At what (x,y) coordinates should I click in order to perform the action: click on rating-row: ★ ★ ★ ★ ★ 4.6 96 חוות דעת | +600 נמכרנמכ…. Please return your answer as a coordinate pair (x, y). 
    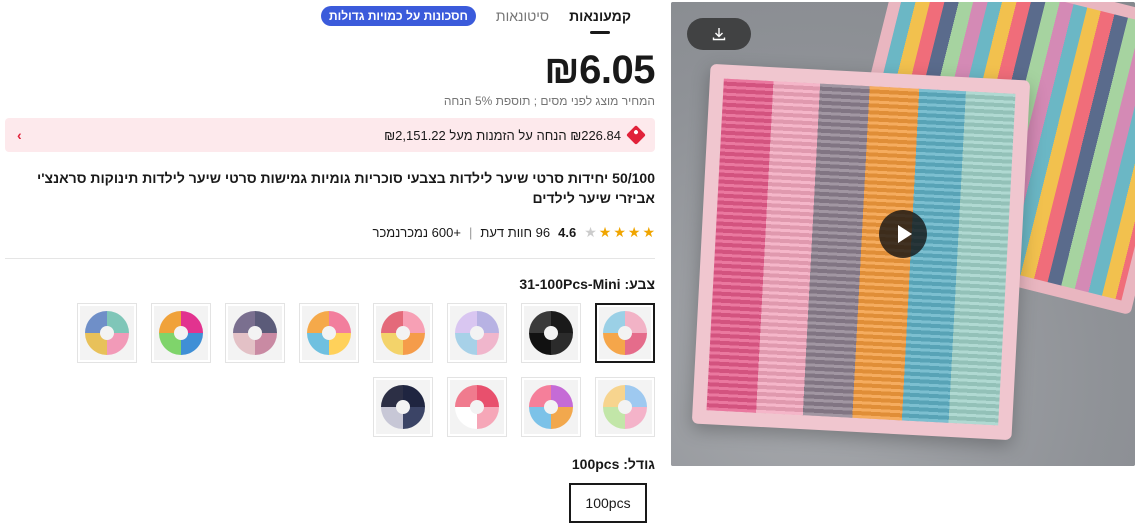
    Looking at the image, I should click on (514, 232).